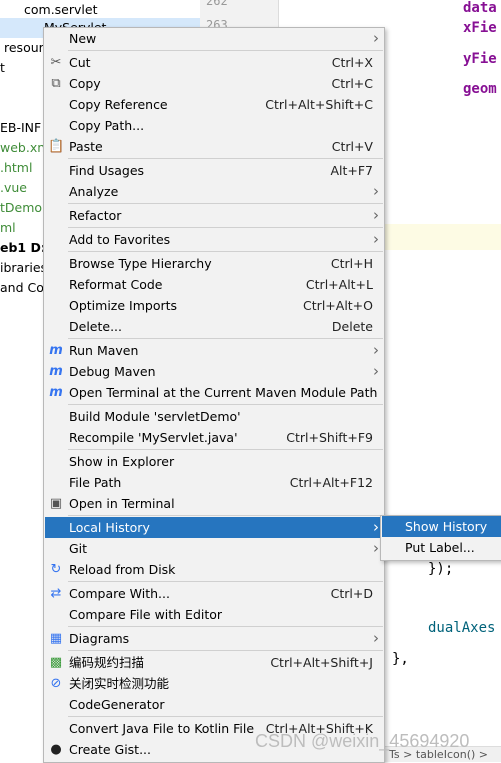 This screenshot has height=763, width=501. What do you see at coordinates (214, 104) in the screenshot?
I see `menu-item-copy-reference: Copy Reference Ctrl+Alt+Shift+C` at bounding box center [214, 104].